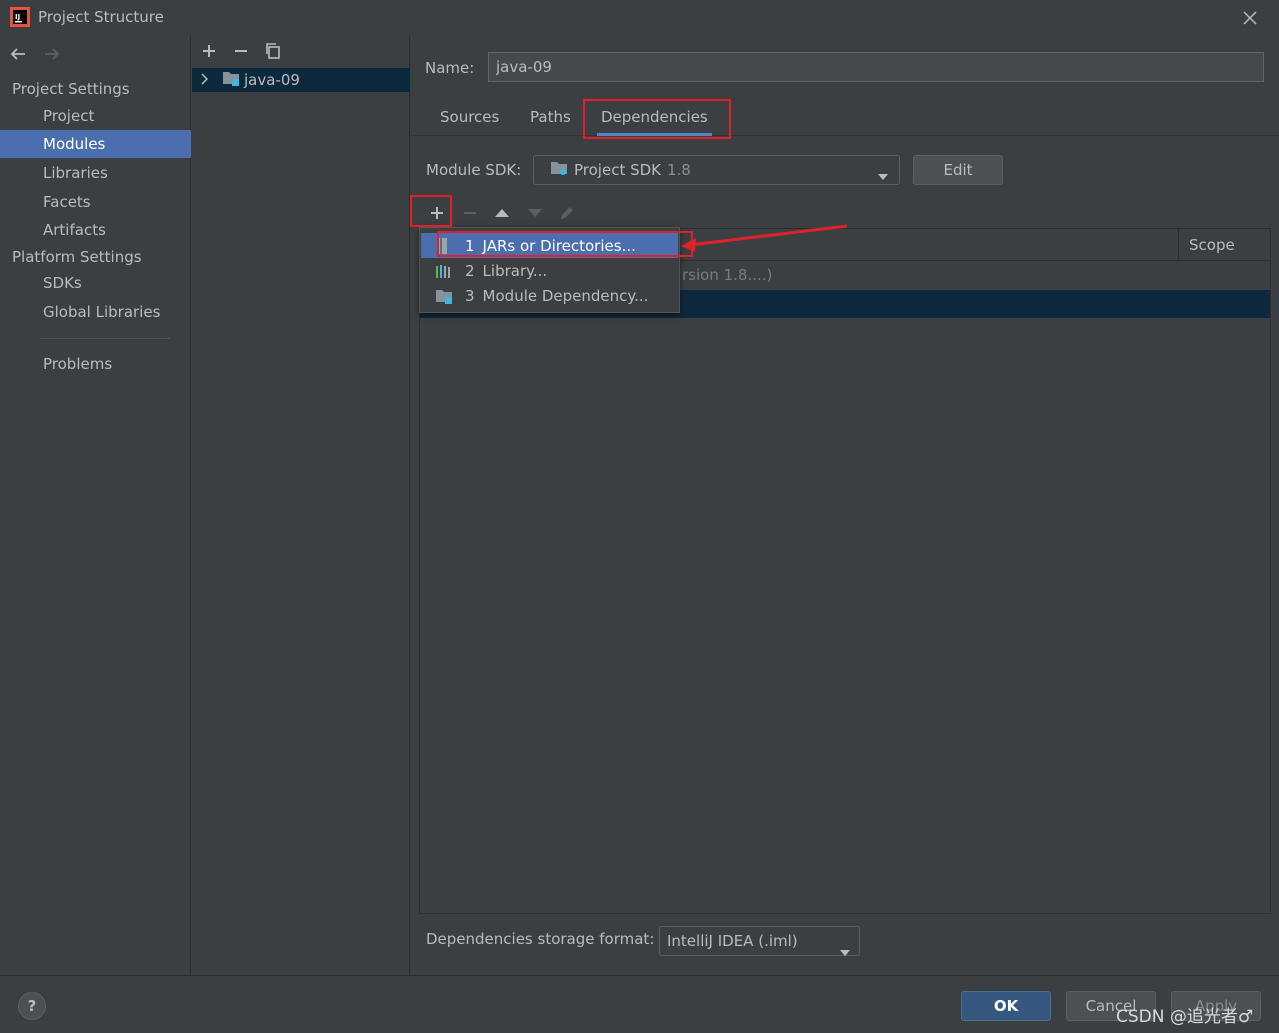 The width and height of the screenshot is (1279, 1033). What do you see at coordinates (470, 295) in the screenshot?
I see `menu-item-number: 3` at bounding box center [470, 295].